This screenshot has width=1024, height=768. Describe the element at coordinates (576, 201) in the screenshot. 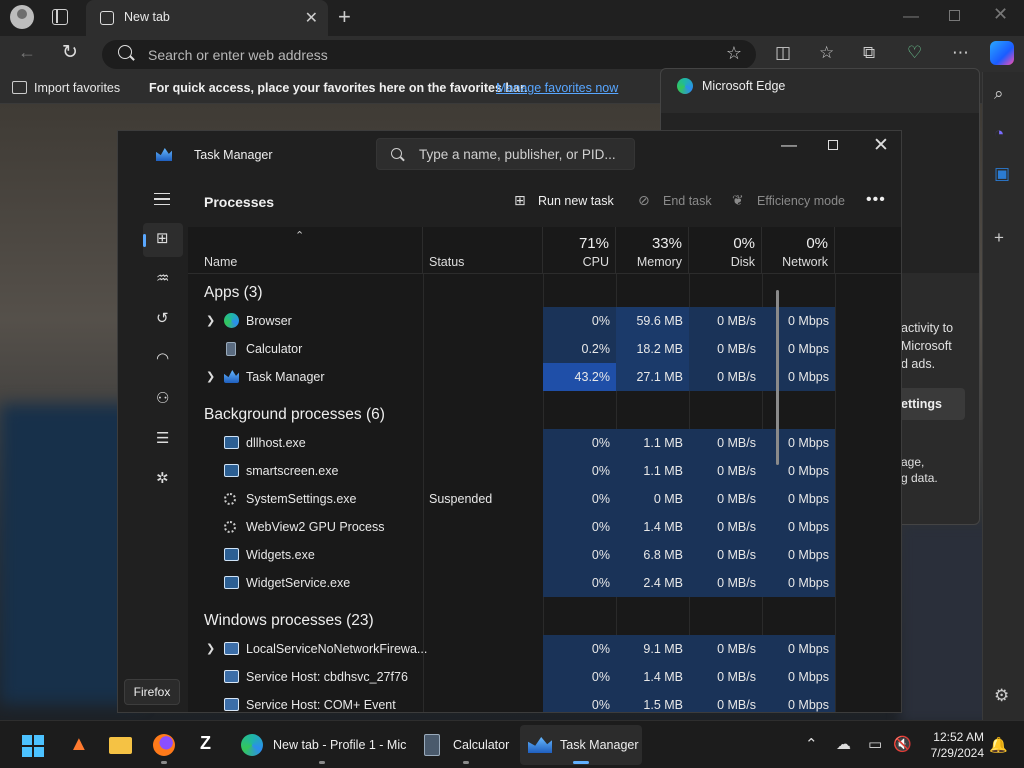

I see `run-new-task-button: Run new task` at that location.